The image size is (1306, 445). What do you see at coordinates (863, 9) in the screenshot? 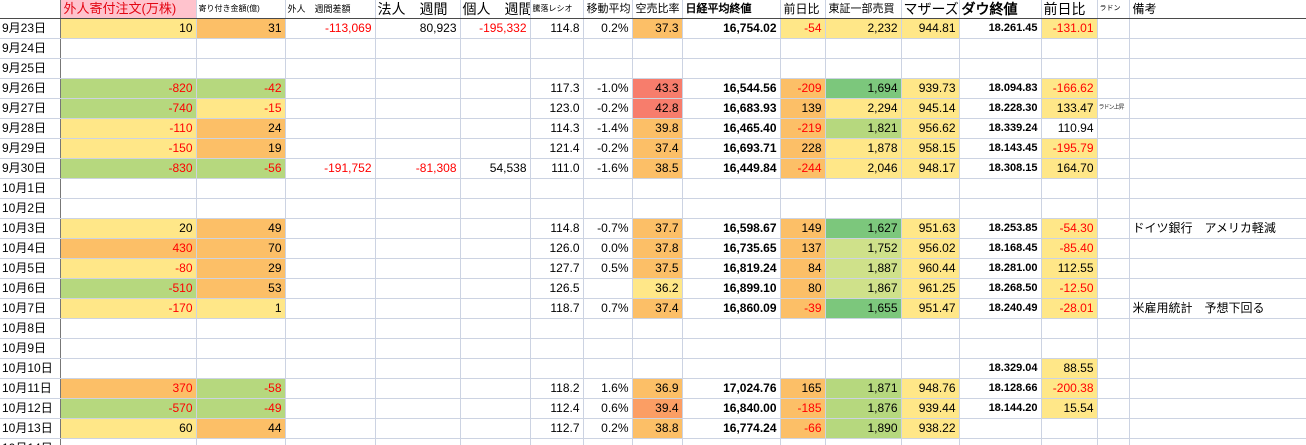
I see `column-header-tosho: 東証一部売買` at bounding box center [863, 9].